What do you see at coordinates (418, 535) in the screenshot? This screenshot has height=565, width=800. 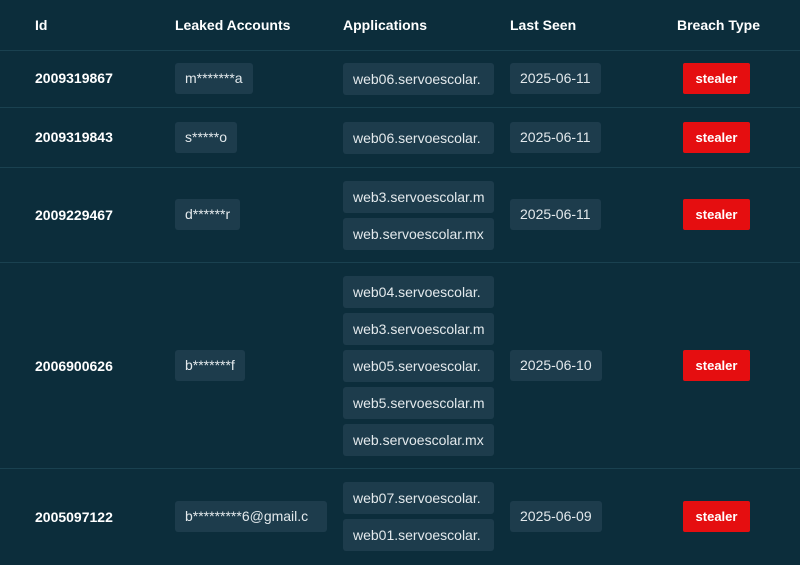 I see `application-chip: web01.servoescolar.` at bounding box center [418, 535].